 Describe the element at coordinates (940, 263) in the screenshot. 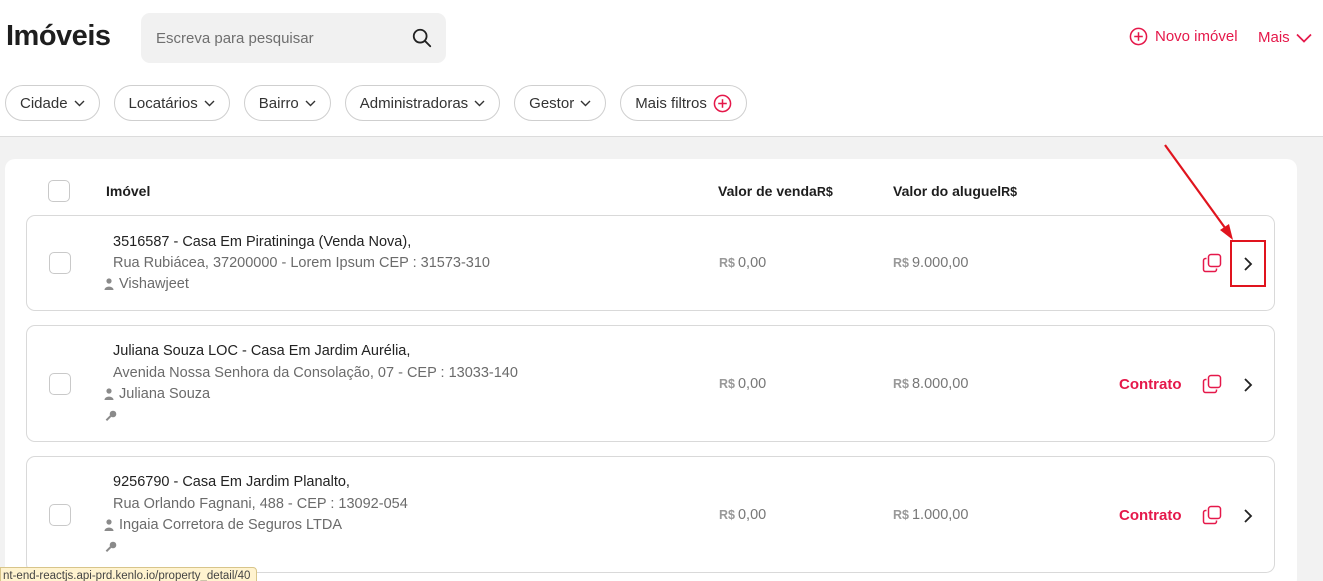

I see `rent-amount: 9.000,00` at that location.